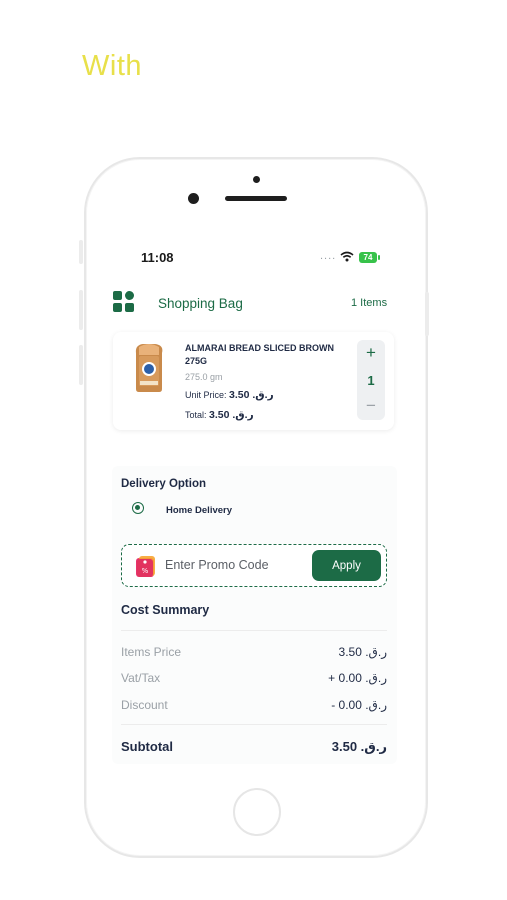 The image size is (507, 900). Describe the element at coordinates (231, 415) in the screenshot. I see `item-total-value: 3.50 .ر.ق` at that location.